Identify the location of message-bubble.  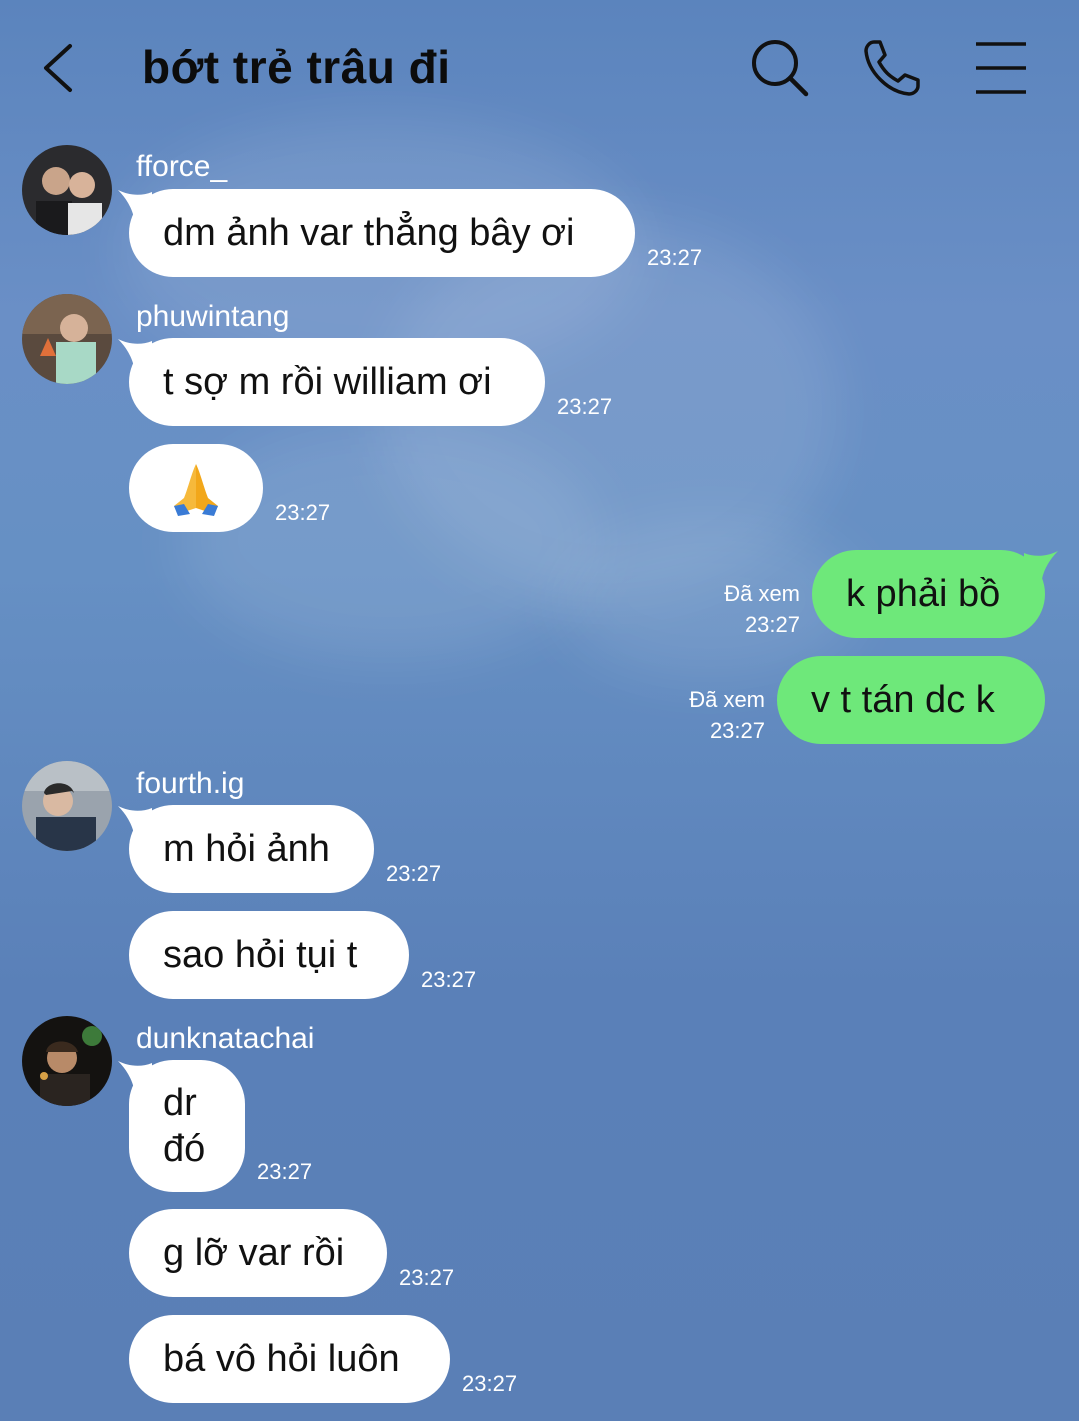
(196, 488).